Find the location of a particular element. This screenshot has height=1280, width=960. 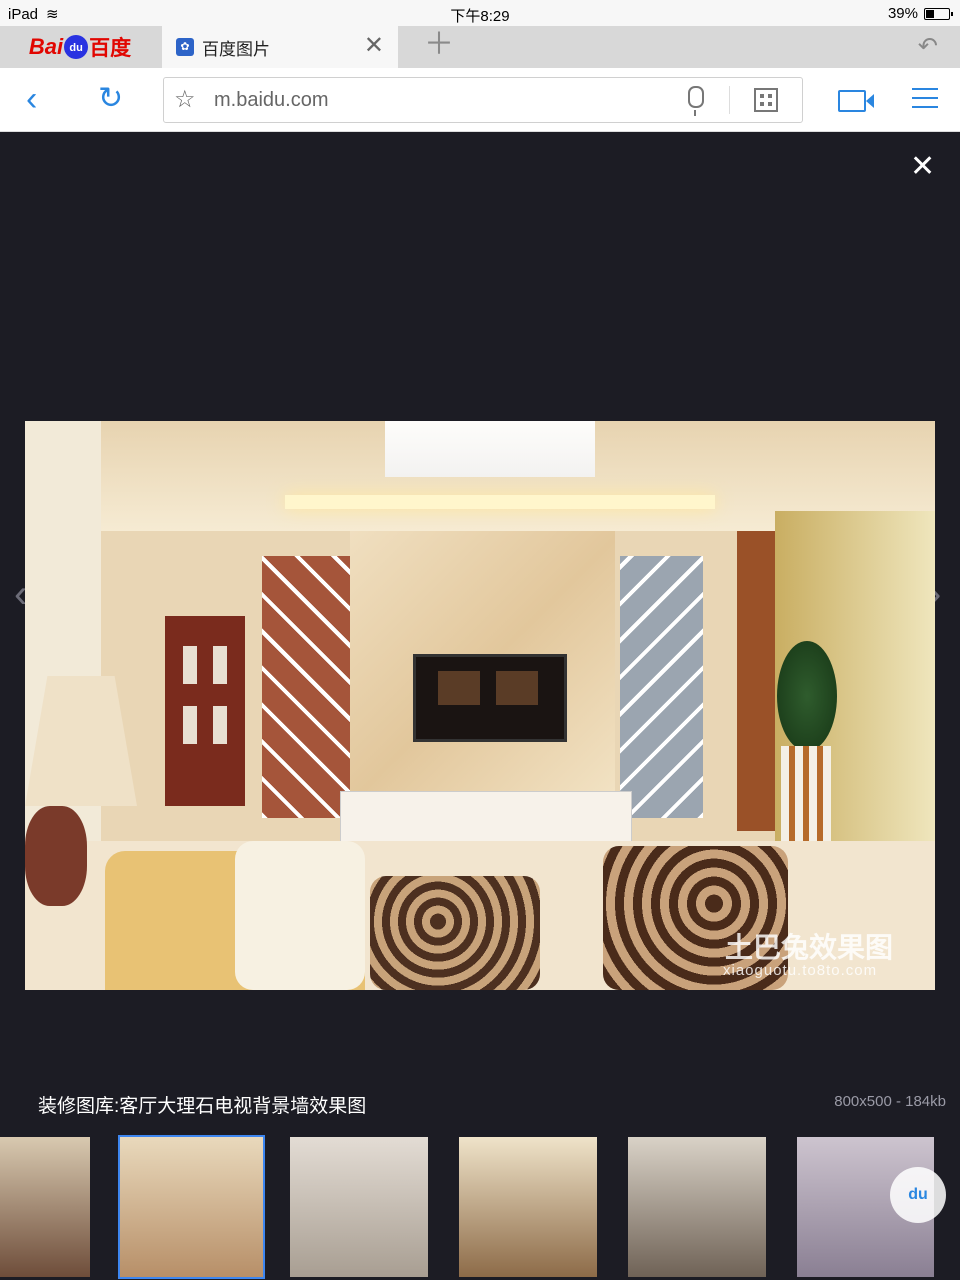

paw-icon: du is located at coordinates (76, 47).